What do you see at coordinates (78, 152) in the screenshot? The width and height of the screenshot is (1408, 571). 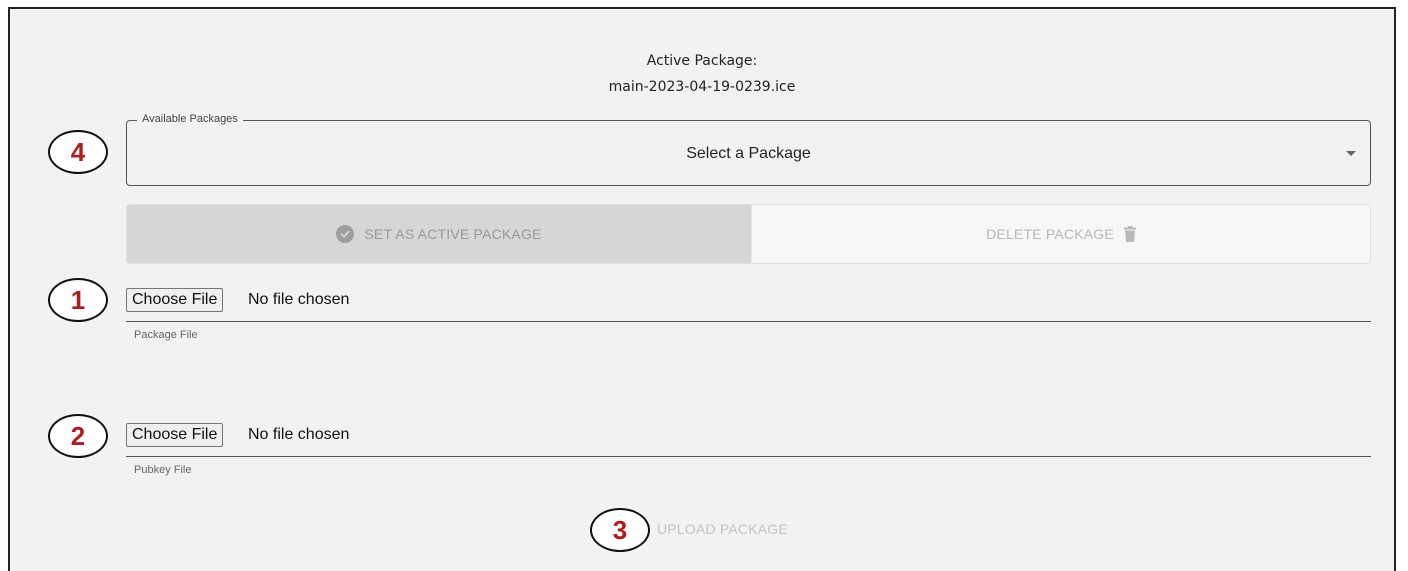 I see `annotation-marker-4: 4` at bounding box center [78, 152].